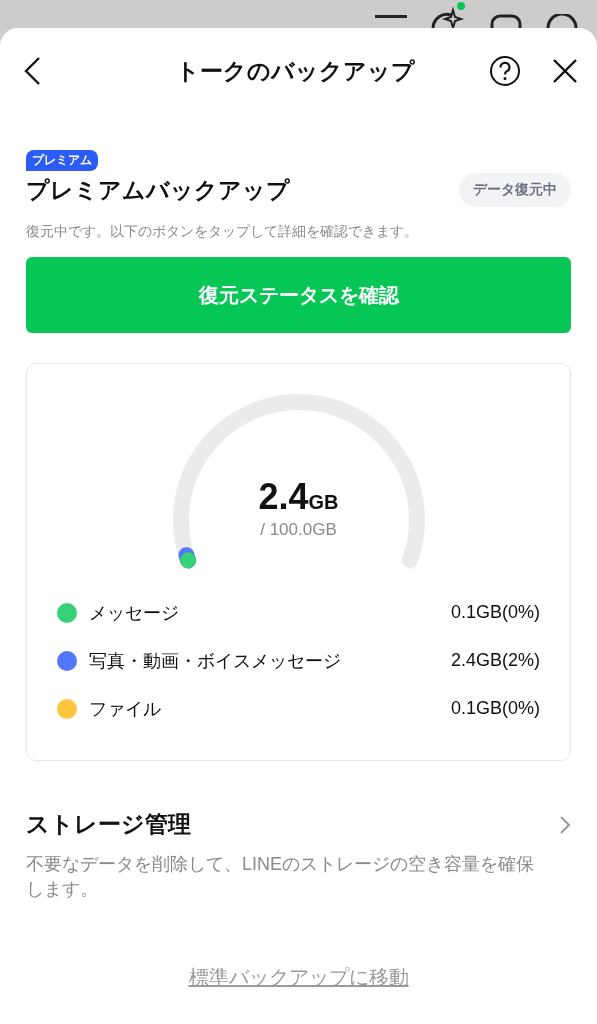  I want to click on storage-row: ストレージ管理 不要なデータを削除して、LINEのストレージの空き容量を確保します。, so click(298, 856).